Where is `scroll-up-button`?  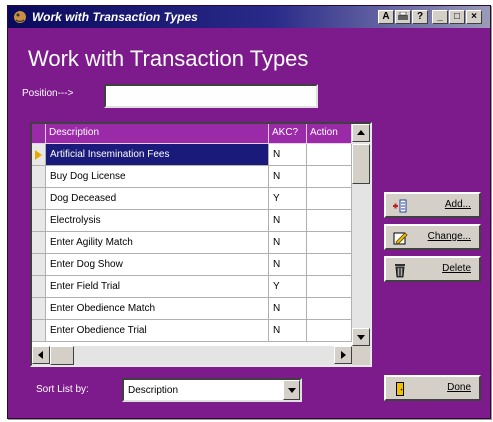 scroll-up-button is located at coordinates (361, 133).